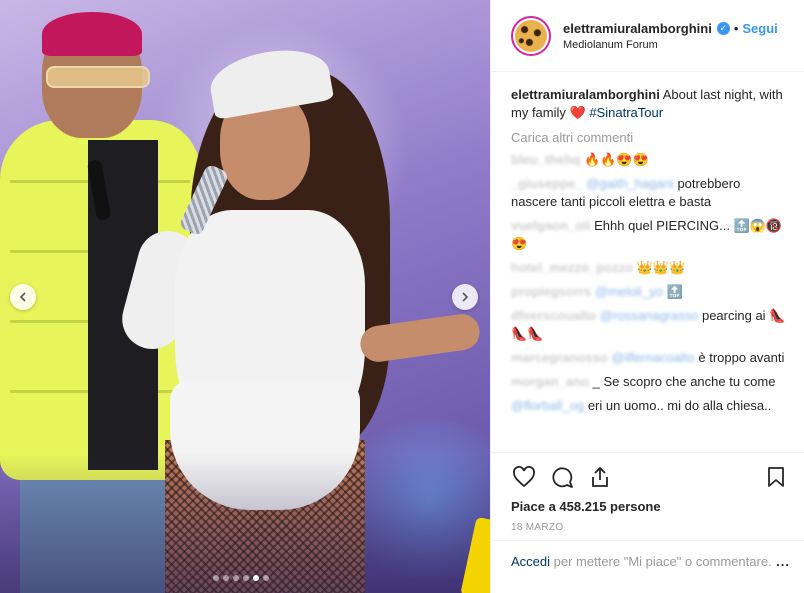 The width and height of the screenshot is (804, 593). I want to click on comment-text: _ Se scopro che anche tu come, so click(684, 381).